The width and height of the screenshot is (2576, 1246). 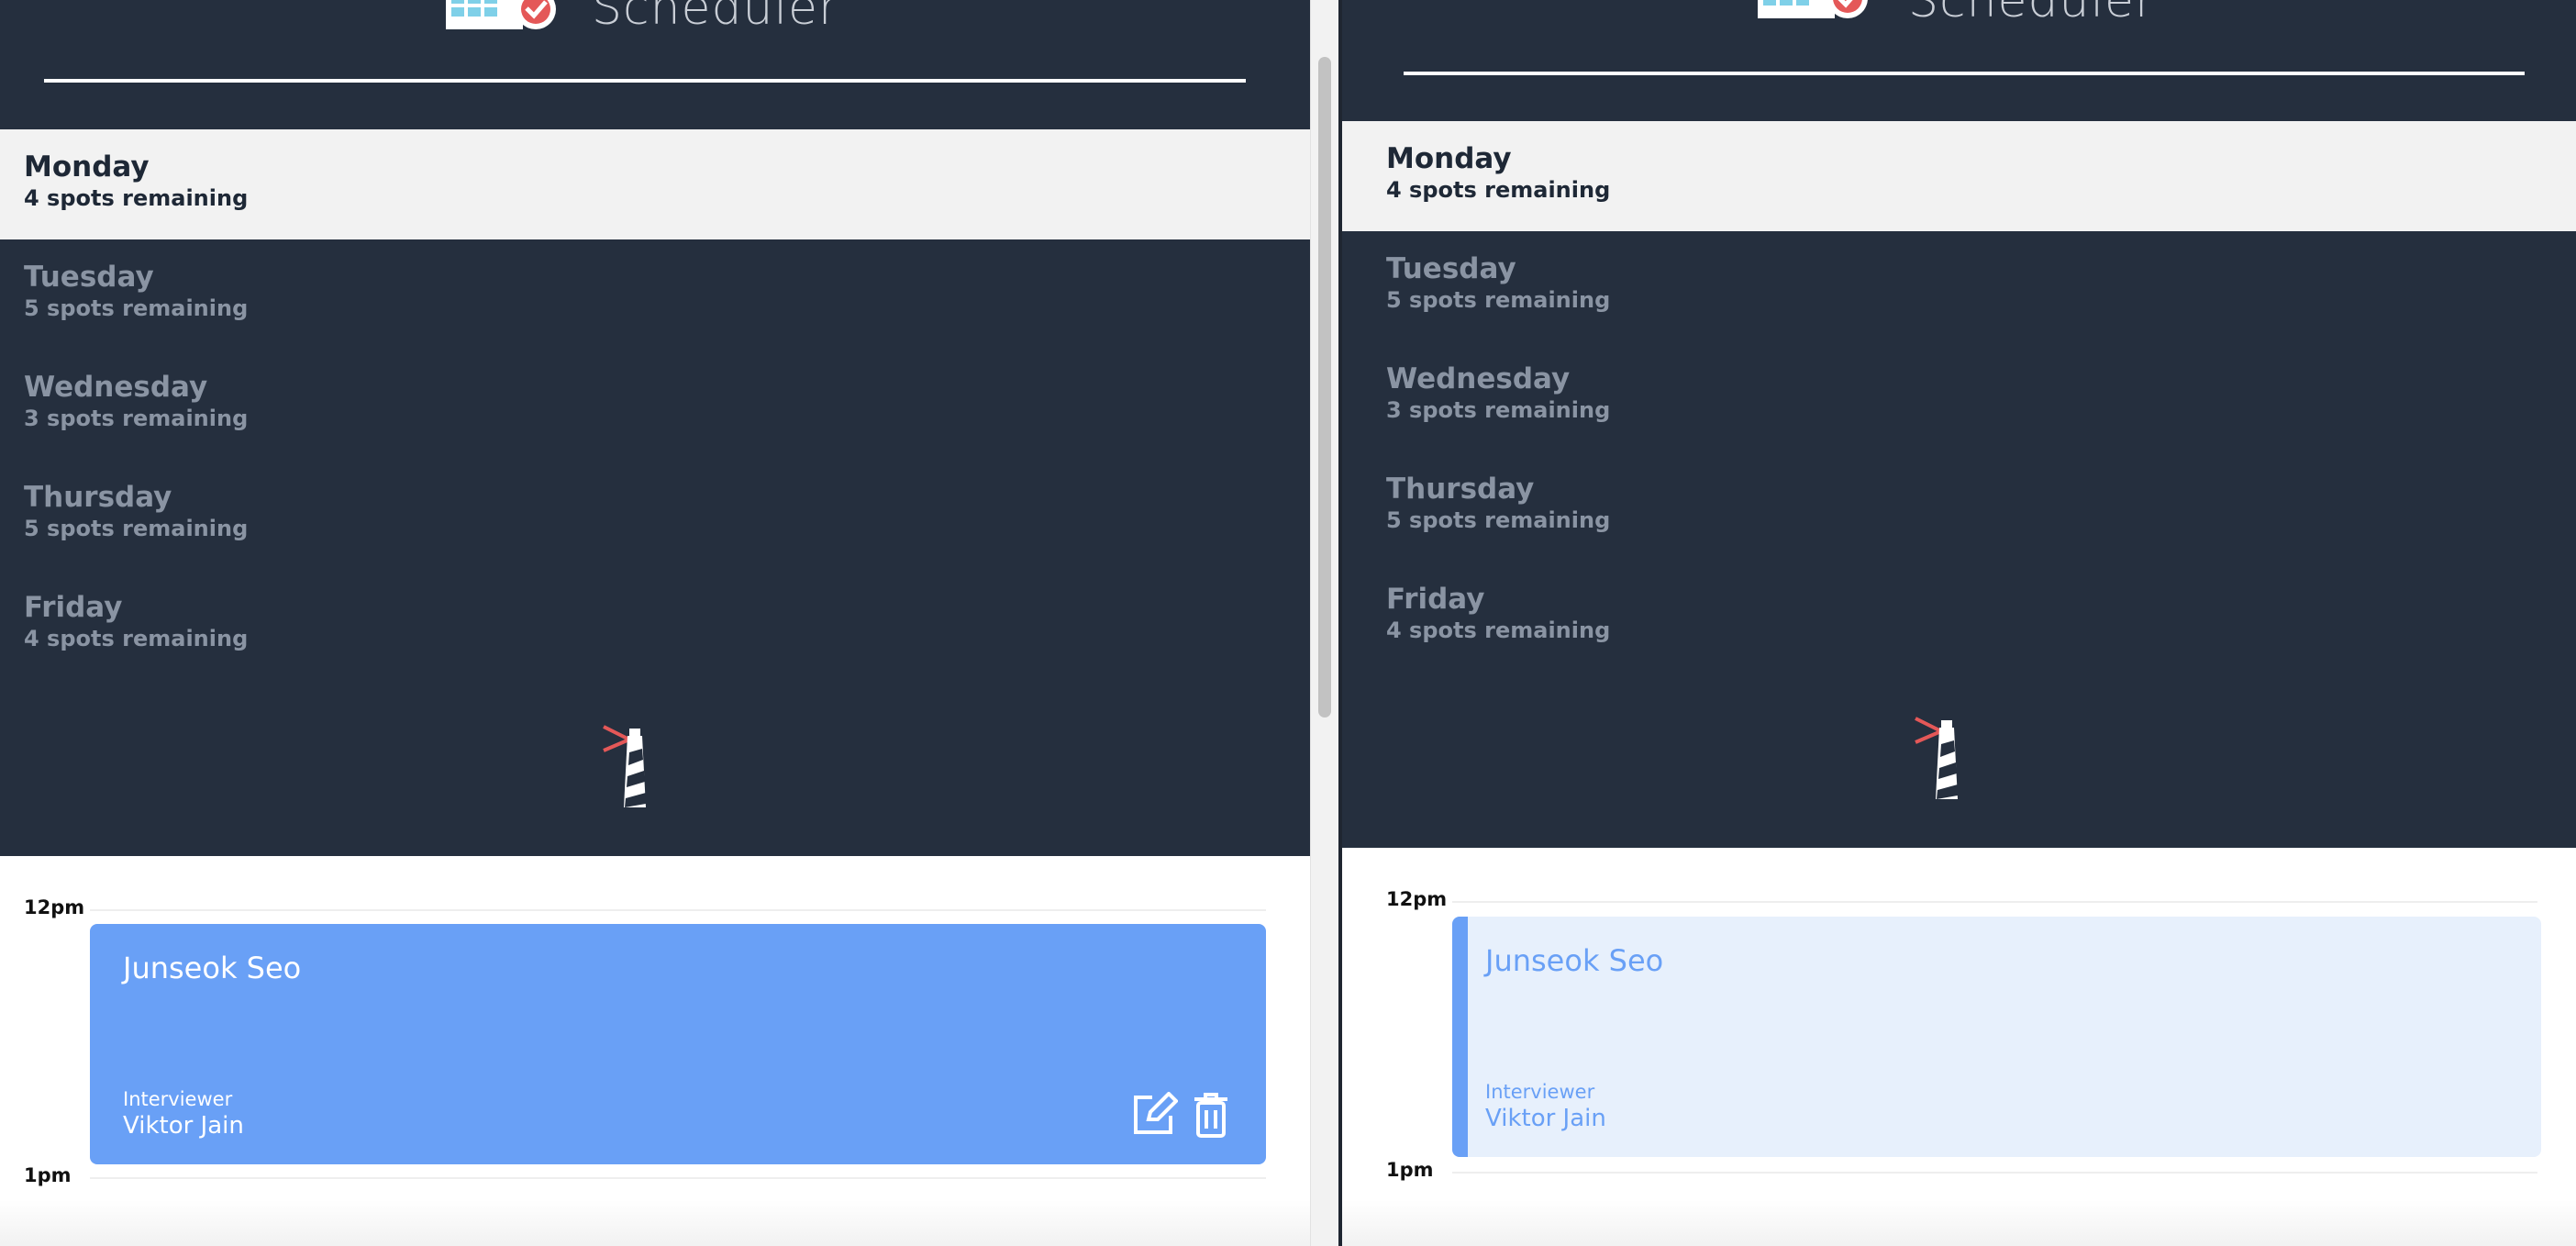 What do you see at coordinates (1154, 1115) in the screenshot?
I see `edit-icon` at bounding box center [1154, 1115].